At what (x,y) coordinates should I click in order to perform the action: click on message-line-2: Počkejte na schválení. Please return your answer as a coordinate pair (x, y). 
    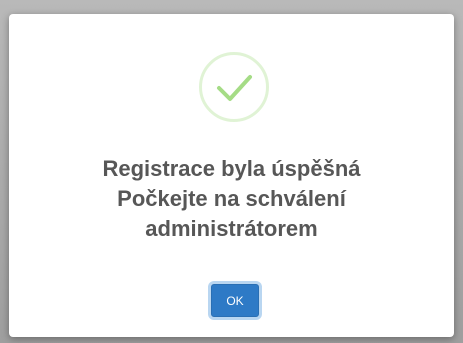
    Looking at the image, I should click on (231, 198).